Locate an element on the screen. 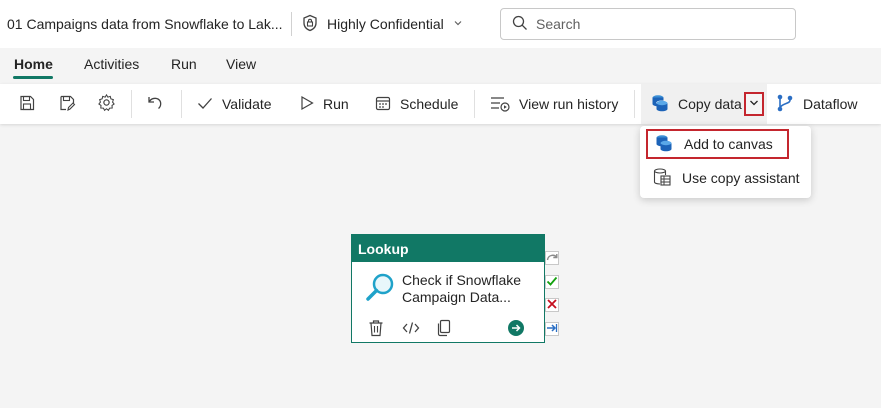  search-input is located at coordinates (656, 24).